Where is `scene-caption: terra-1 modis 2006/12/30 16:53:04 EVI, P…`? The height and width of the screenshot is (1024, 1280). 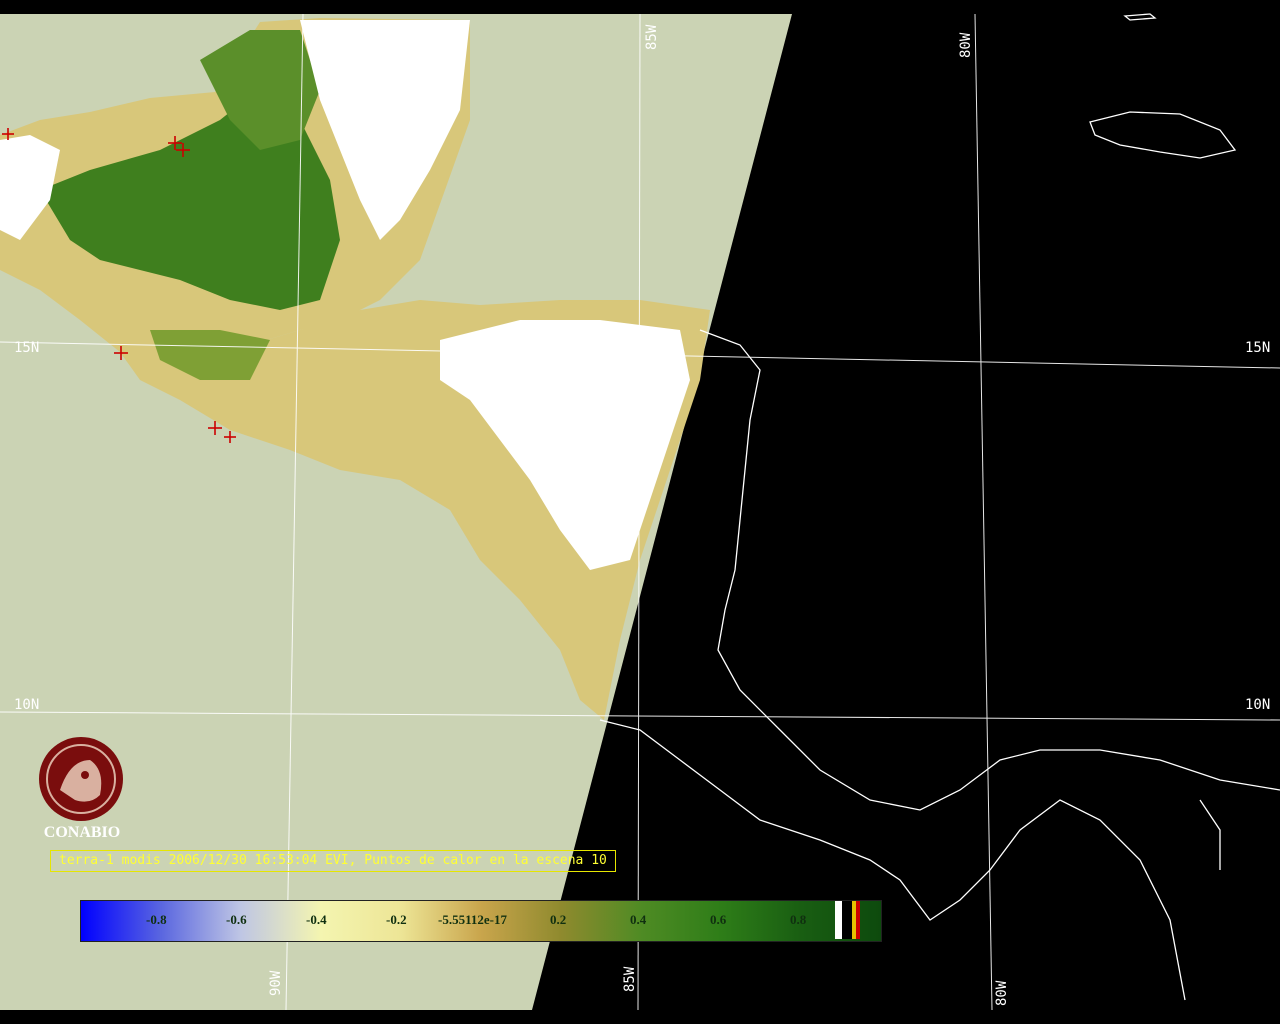 scene-caption: terra-1 modis 2006/12/30 16:53:04 EVI, P… is located at coordinates (333, 861).